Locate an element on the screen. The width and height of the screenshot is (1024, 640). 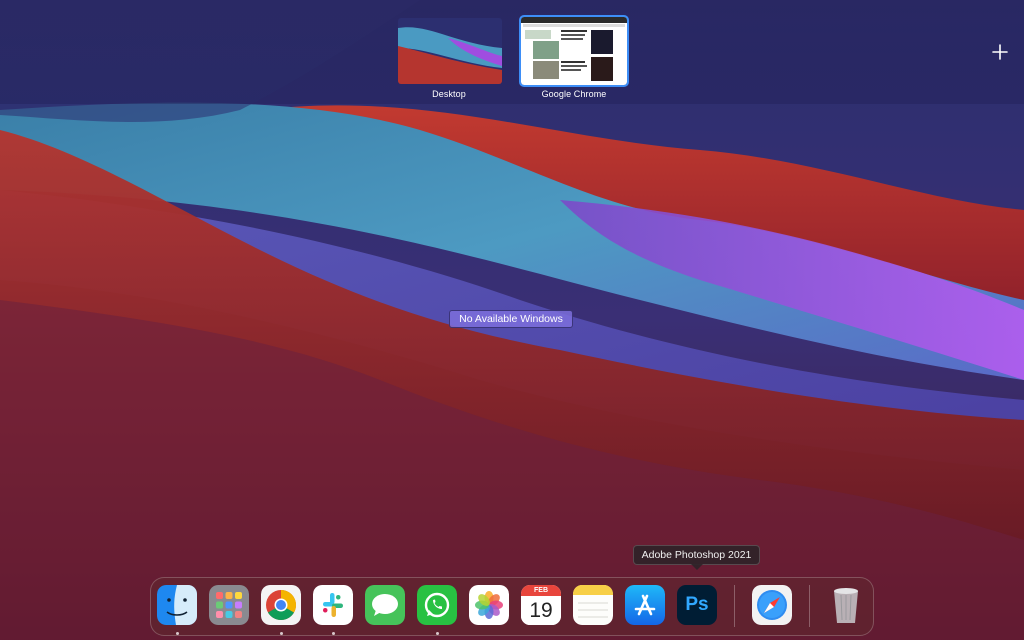
add-space-button is located at coordinates (1000, 52).